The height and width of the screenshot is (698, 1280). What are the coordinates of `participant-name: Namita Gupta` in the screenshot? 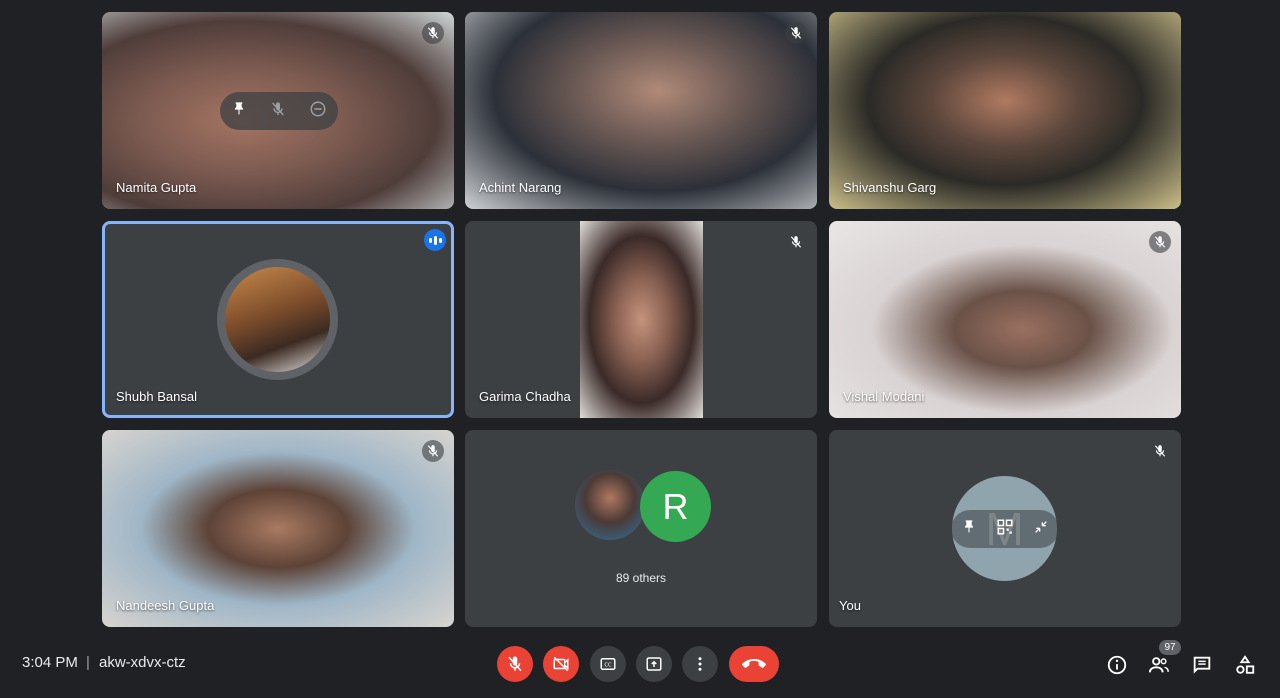 It's located at (156, 187).